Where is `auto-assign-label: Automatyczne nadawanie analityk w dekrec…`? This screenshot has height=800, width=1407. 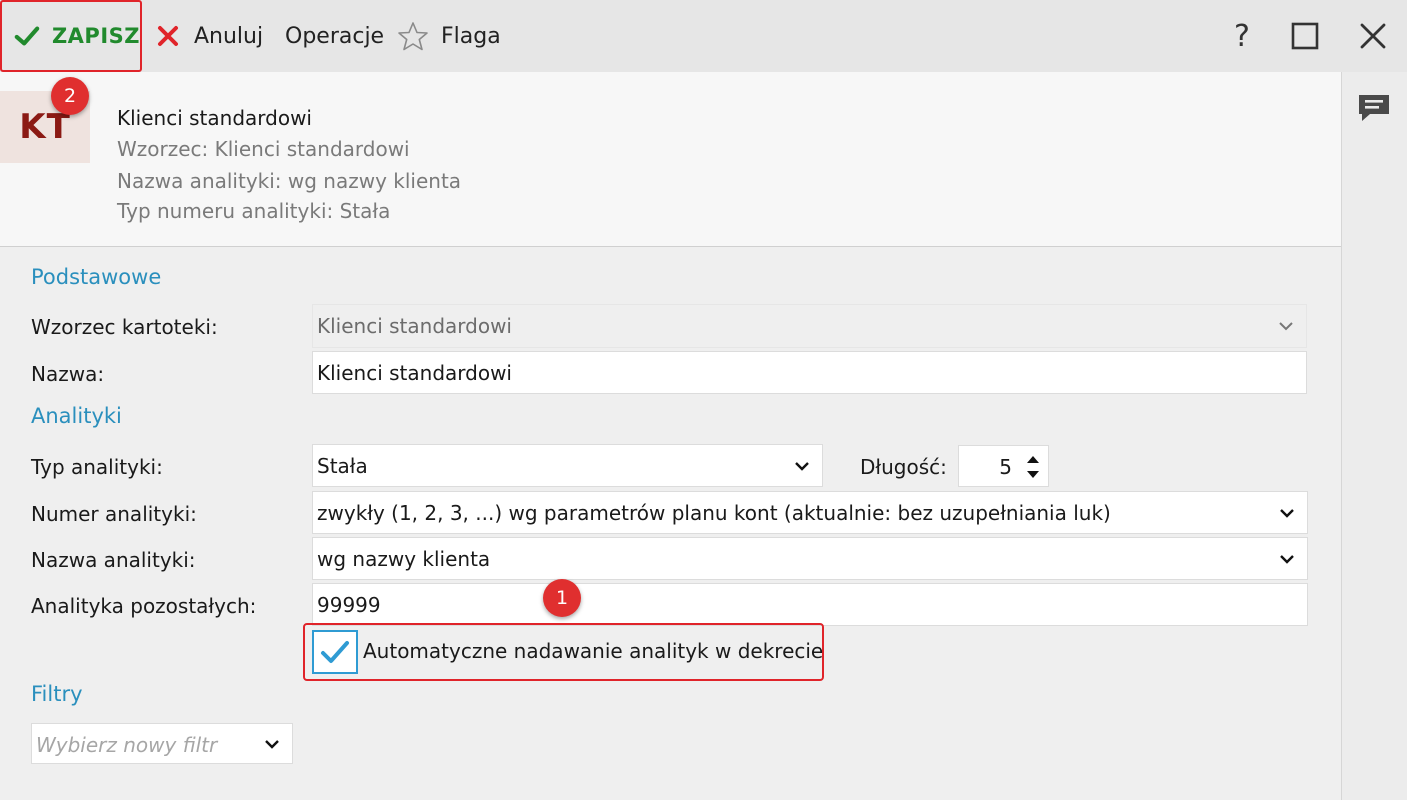 auto-assign-label: Automatyczne nadawanie analityk w dekrec… is located at coordinates (593, 651).